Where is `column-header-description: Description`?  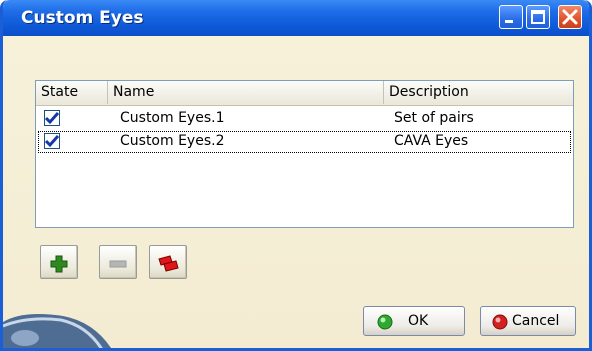
column-header-description: Description is located at coordinates (478, 92).